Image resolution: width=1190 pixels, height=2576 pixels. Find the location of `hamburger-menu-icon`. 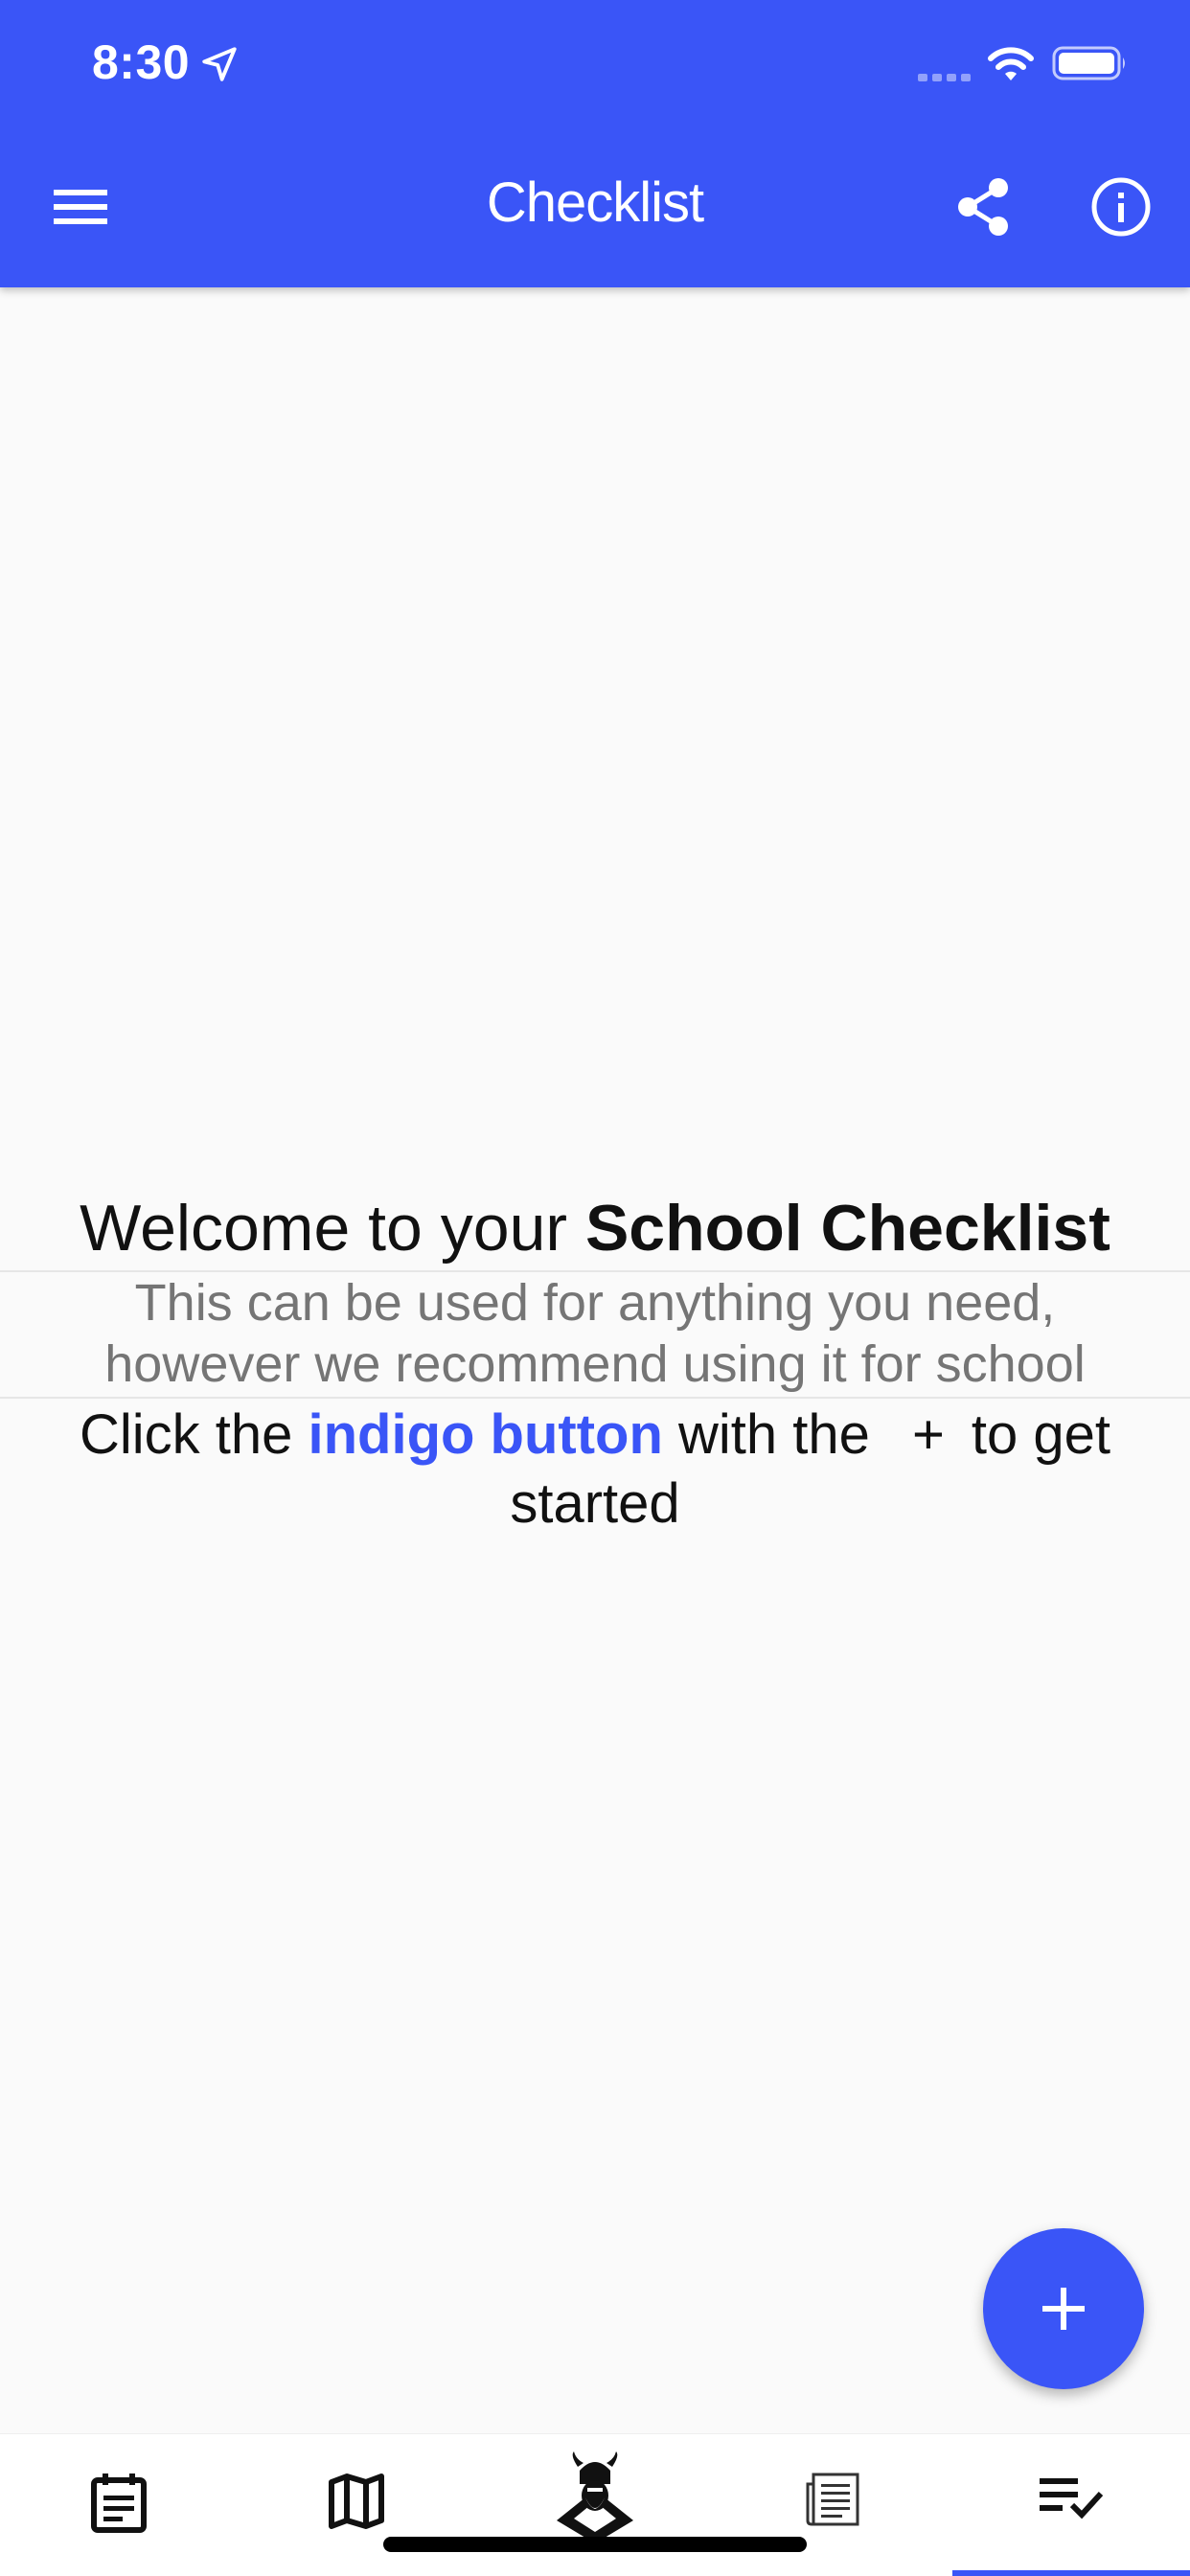

hamburger-menu-icon is located at coordinates (81, 207).